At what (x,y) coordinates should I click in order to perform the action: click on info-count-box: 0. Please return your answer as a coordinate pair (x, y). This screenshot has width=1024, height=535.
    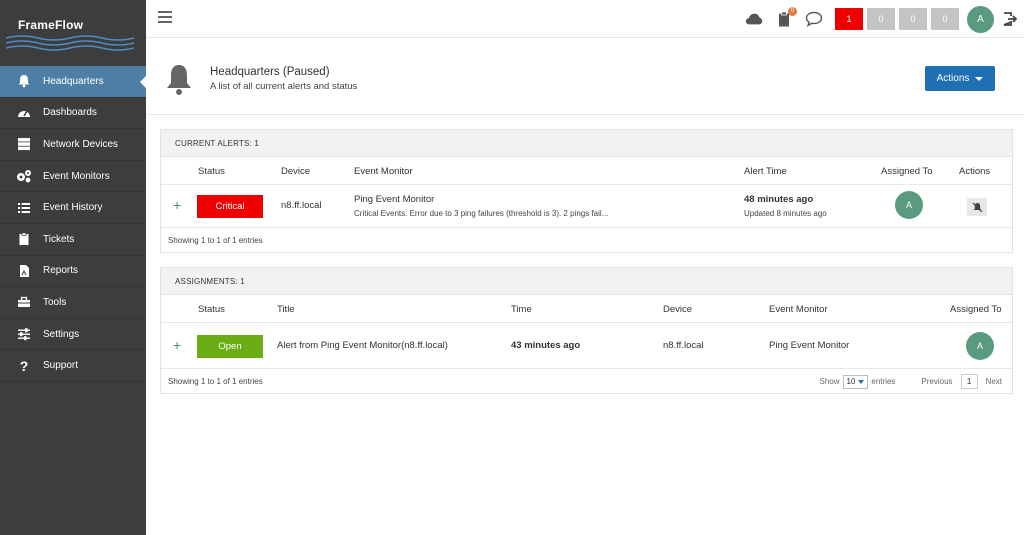
    Looking at the image, I should click on (945, 19).